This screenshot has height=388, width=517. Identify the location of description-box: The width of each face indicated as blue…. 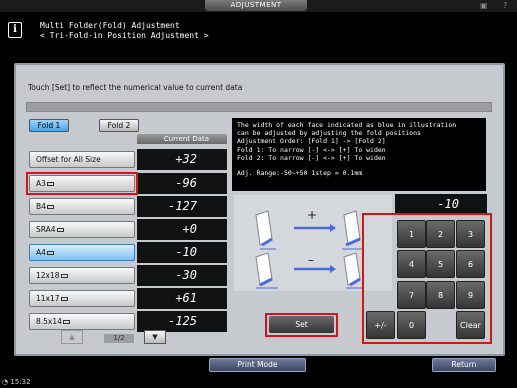
(359, 154).